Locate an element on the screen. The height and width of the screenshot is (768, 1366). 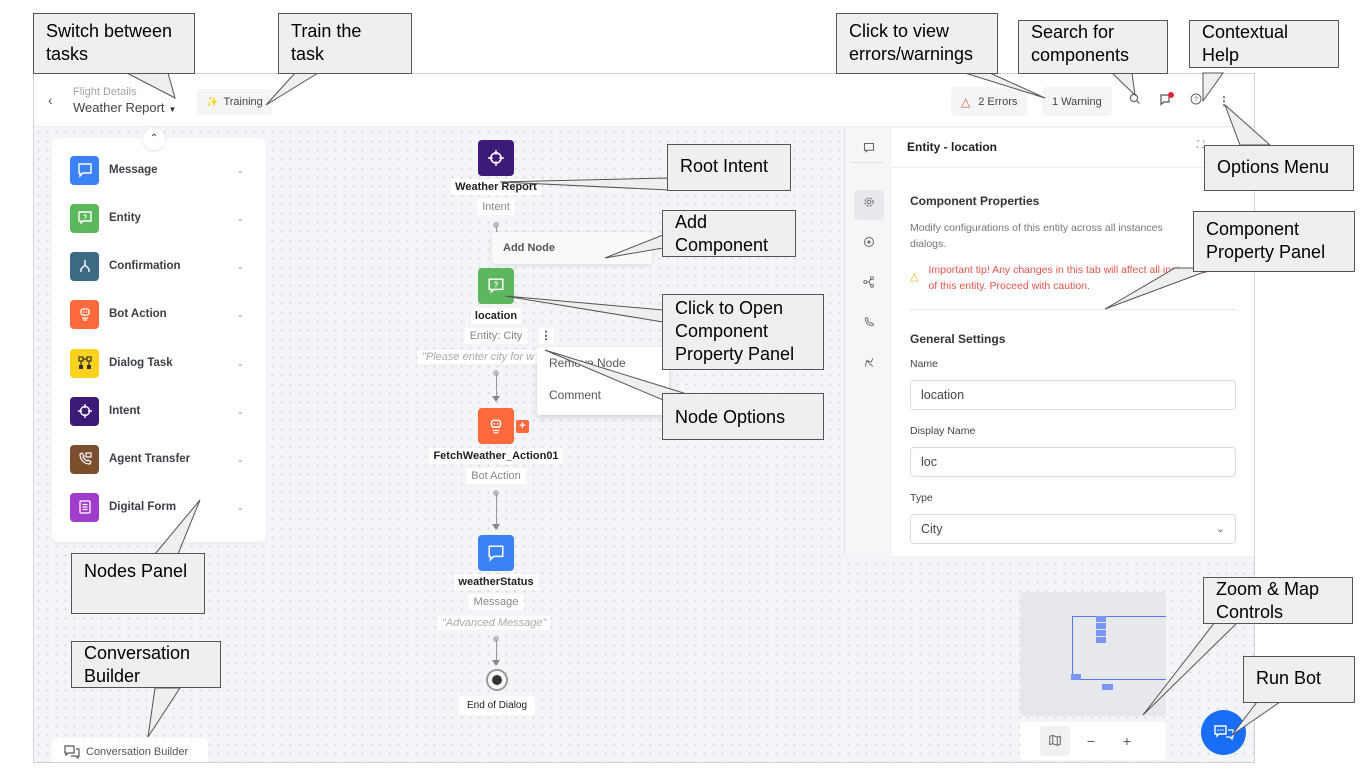
back-arrow-icon: ‹ is located at coordinates (50, 100).